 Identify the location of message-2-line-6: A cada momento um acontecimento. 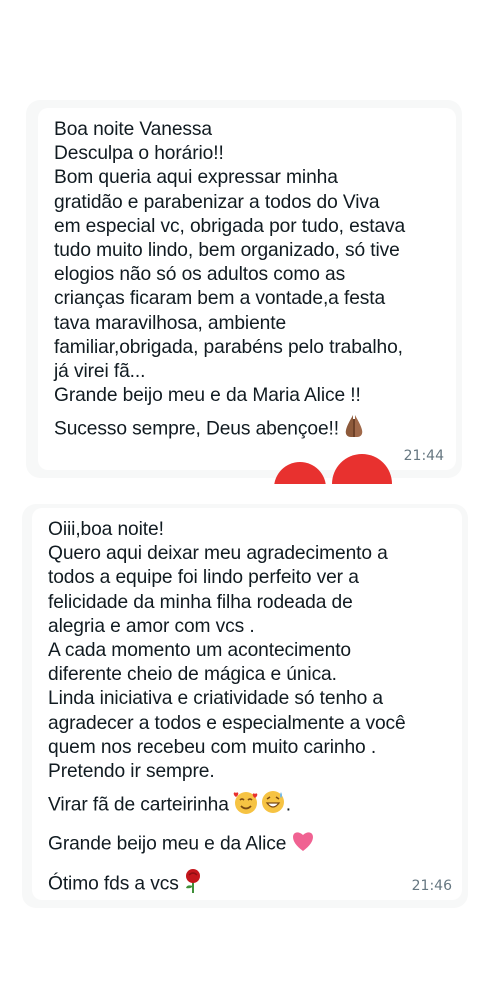
(200, 651).